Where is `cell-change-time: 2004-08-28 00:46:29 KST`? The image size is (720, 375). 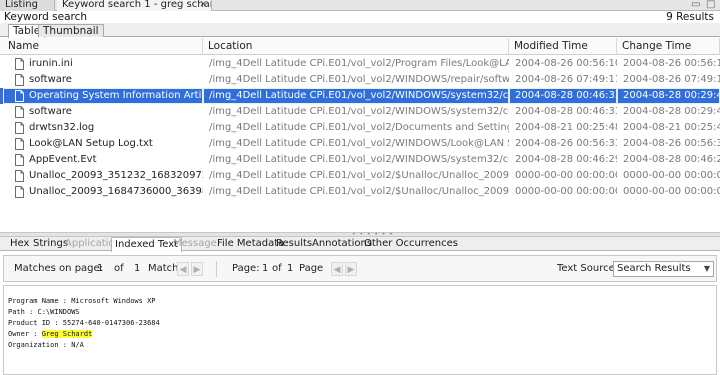
cell-change-time: 2004-08-28 00:46:29 KST is located at coordinates (668, 160).